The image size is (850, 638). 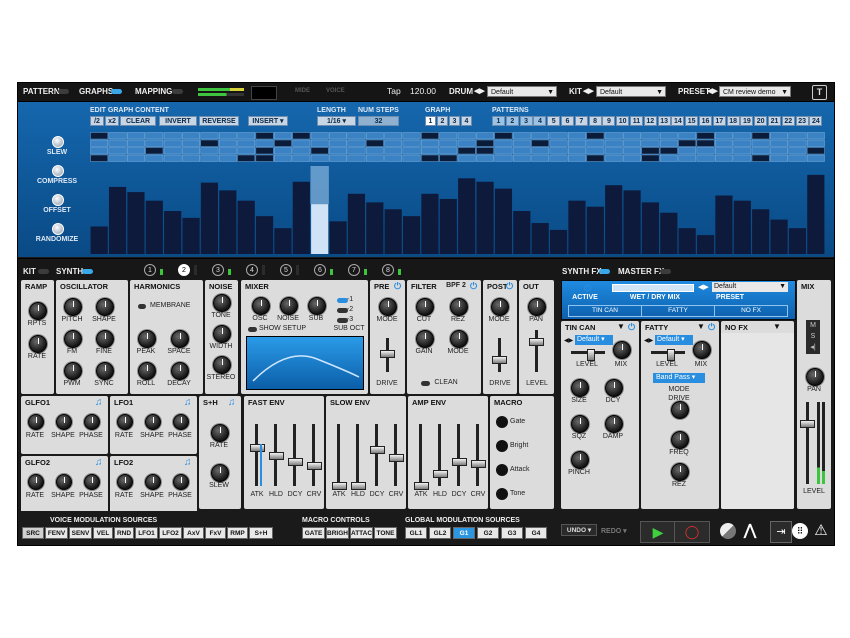 I want to click on solo-button: S, so click(x=813, y=336).